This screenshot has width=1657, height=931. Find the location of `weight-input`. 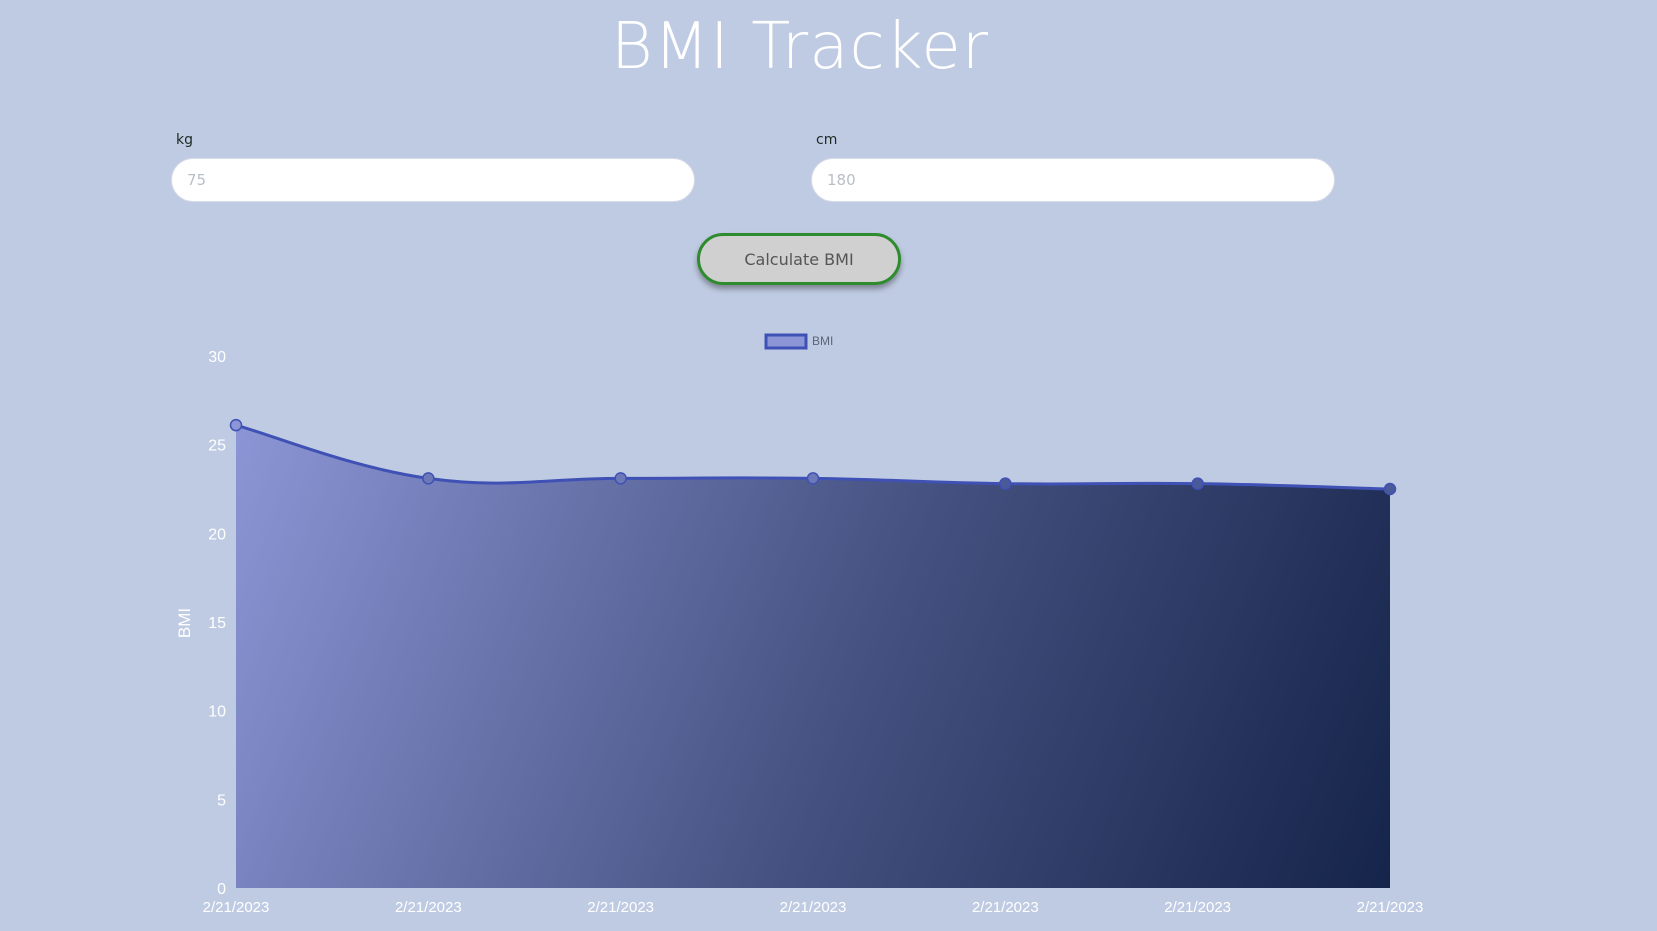

weight-input is located at coordinates (433, 180).